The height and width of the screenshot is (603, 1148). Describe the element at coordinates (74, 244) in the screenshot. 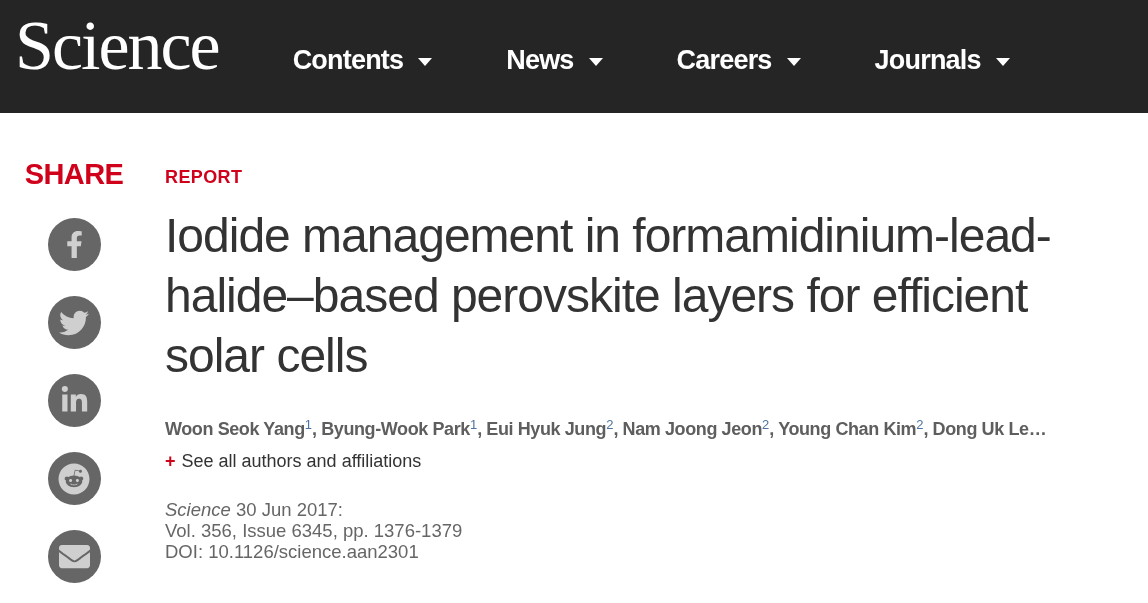

I see `facebook-icon` at that location.